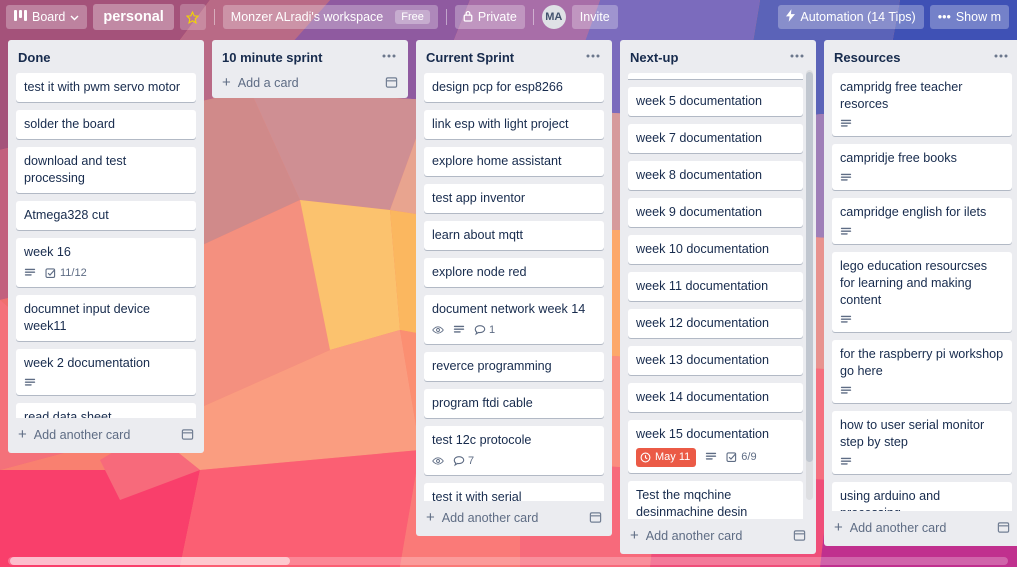 The width and height of the screenshot is (1017, 567). What do you see at coordinates (702, 286) in the screenshot?
I see `card-title: week 11 documentation` at bounding box center [702, 286].